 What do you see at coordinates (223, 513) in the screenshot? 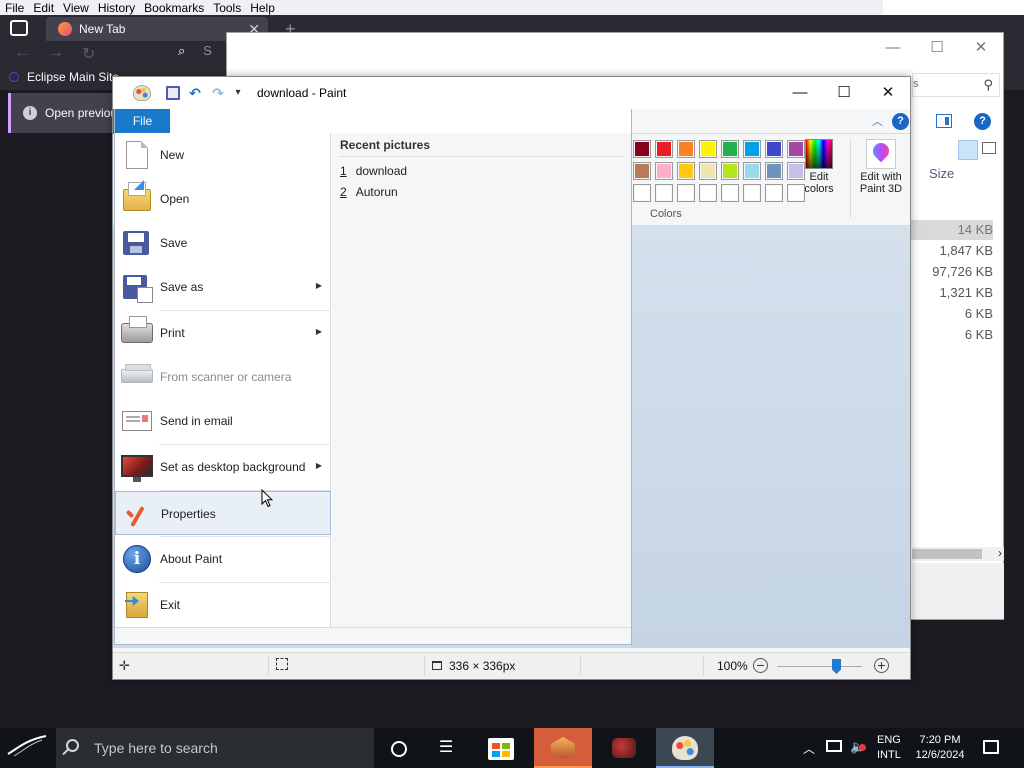
I see `menu-item-properties: Properties` at bounding box center [223, 513].